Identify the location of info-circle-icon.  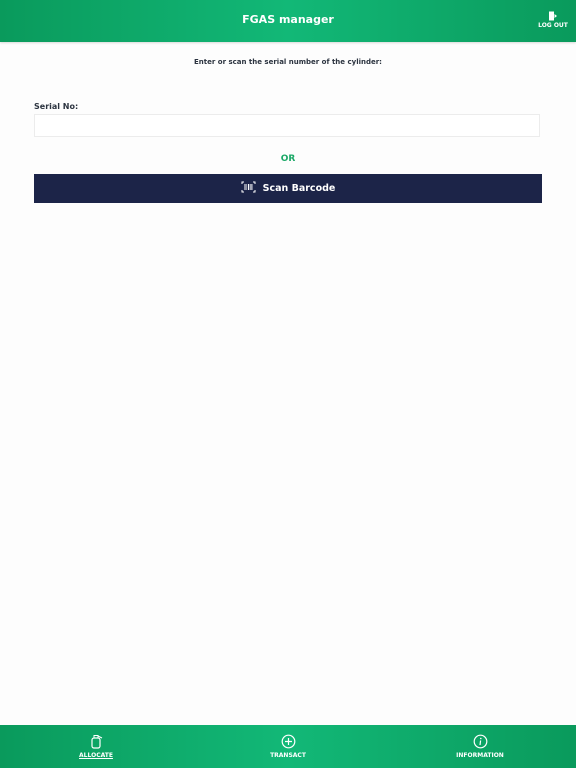
(480, 741).